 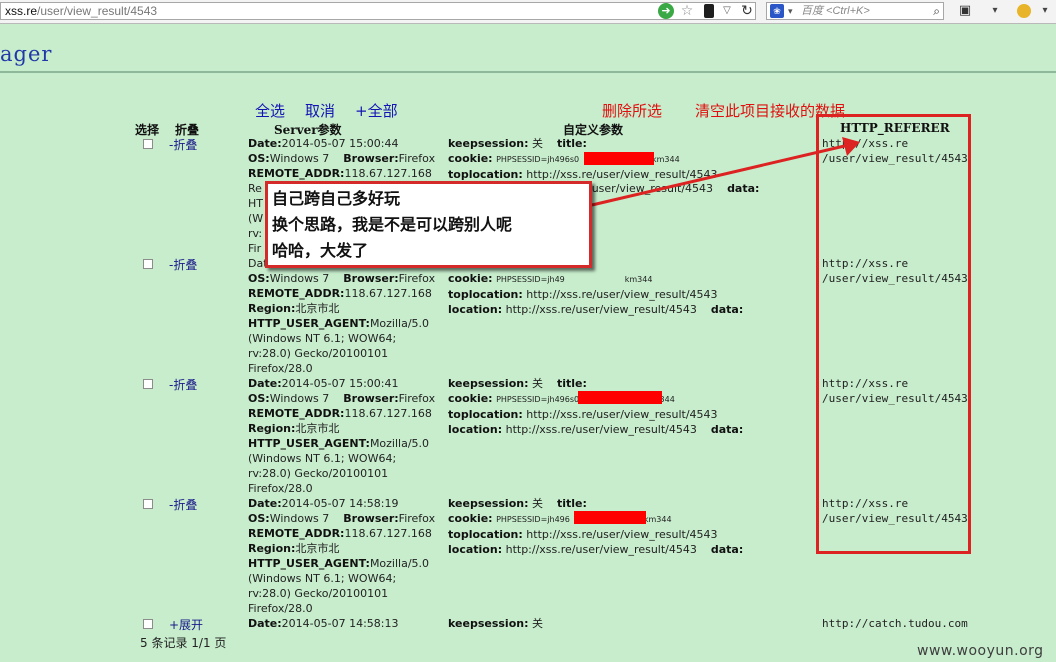 What do you see at coordinates (936, 11) in the screenshot?
I see `search-icon: ⌕` at bounding box center [936, 11].